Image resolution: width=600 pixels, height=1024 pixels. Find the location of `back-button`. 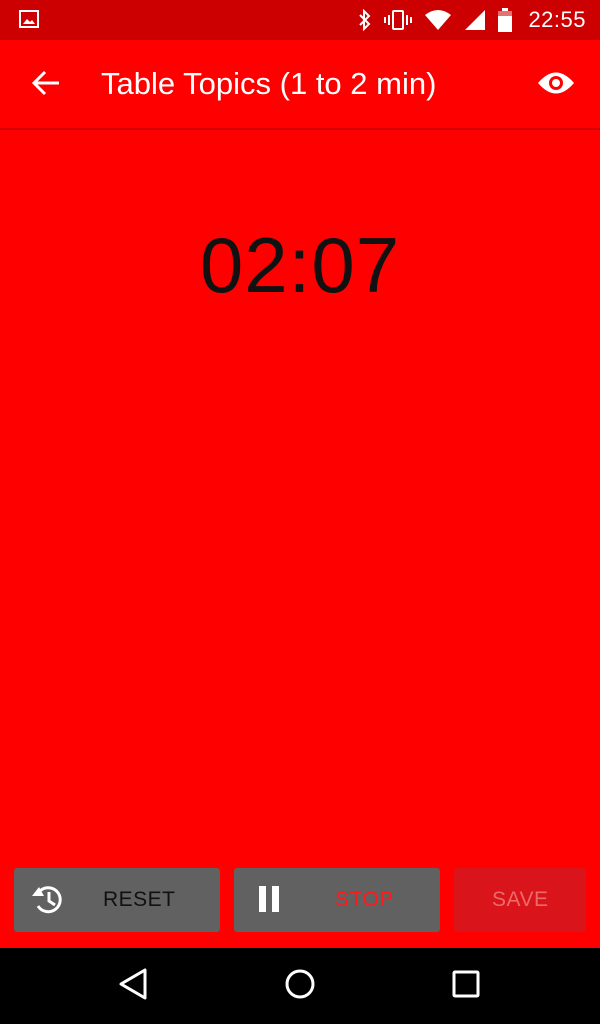

back-button is located at coordinates (46, 85).